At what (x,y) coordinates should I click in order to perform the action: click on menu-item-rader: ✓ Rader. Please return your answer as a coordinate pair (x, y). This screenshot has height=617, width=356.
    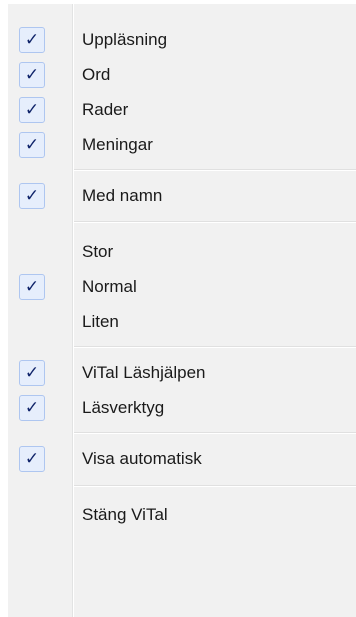
    Looking at the image, I should click on (182, 110).